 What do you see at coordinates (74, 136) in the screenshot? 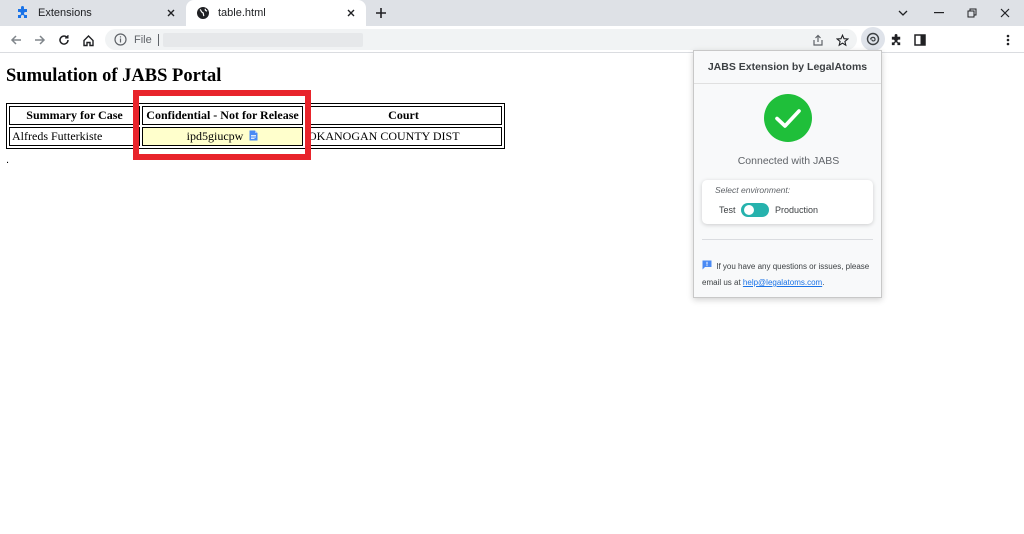
I see `case-name-cell: Alfreds Futterkiste` at bounding box center [74, 136].